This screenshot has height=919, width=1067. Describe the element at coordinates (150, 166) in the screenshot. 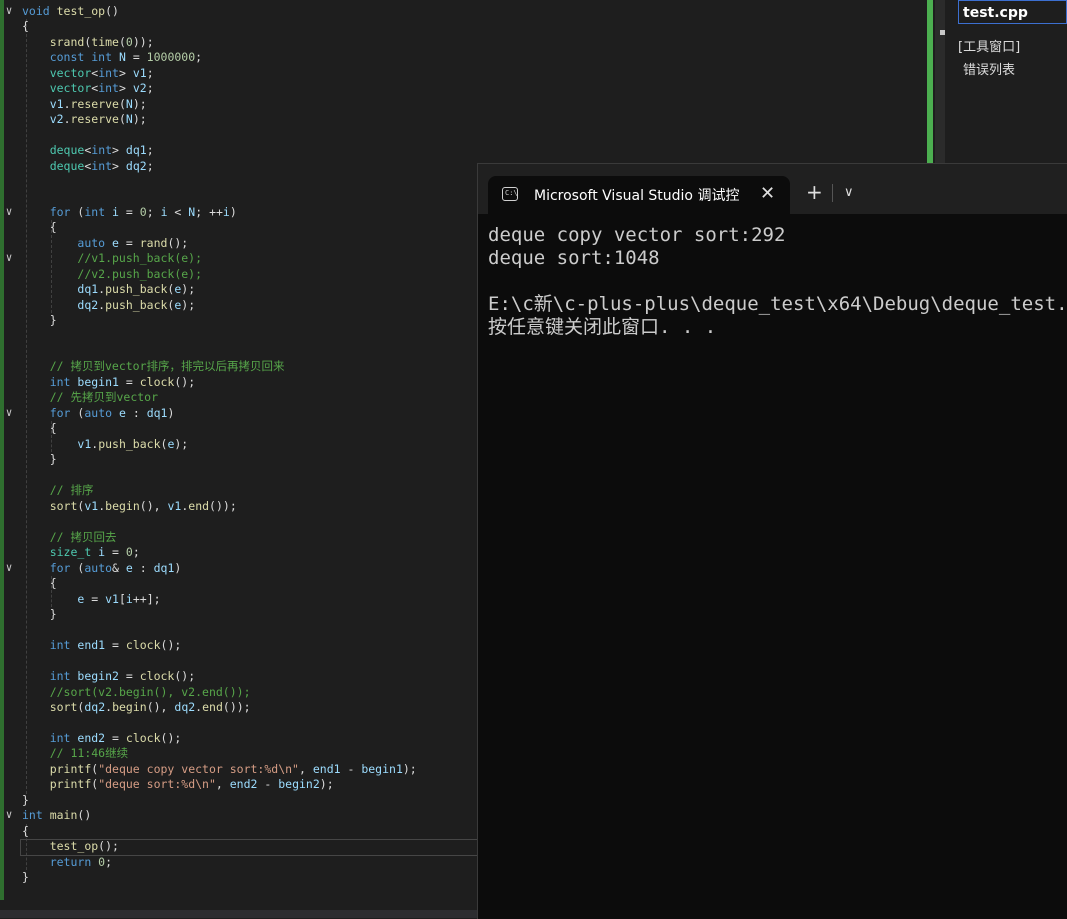

I see `code-token: ;` at that location.